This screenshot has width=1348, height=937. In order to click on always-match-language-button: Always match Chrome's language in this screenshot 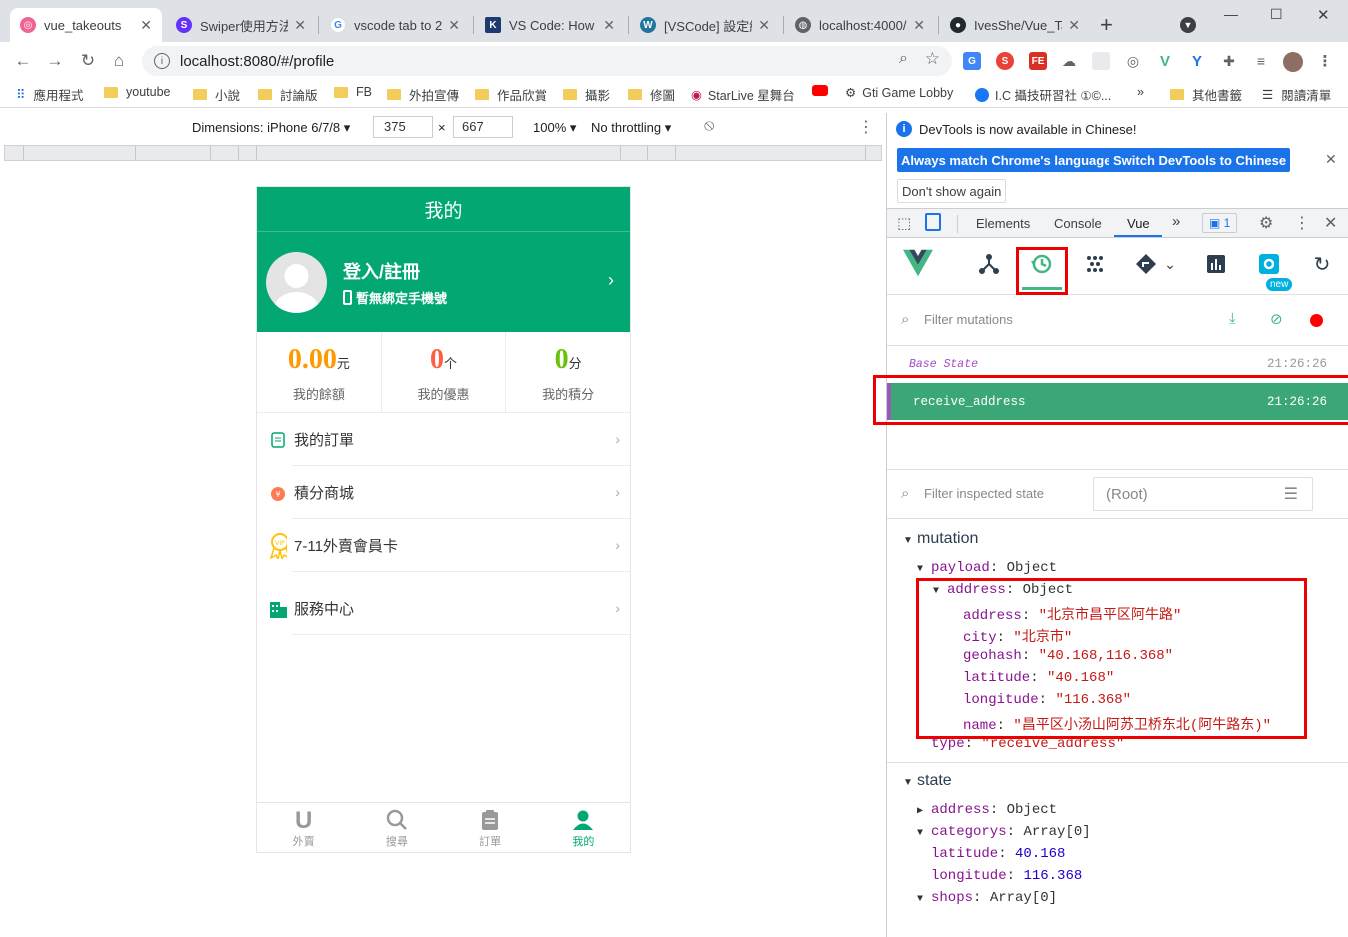, I will do `click(1006, 160)`.